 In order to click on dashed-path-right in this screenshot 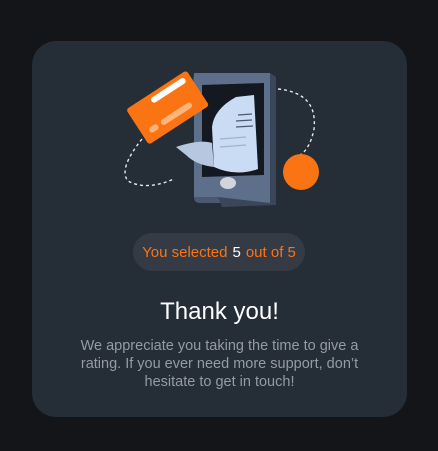, I will do `click(296, 122)`.